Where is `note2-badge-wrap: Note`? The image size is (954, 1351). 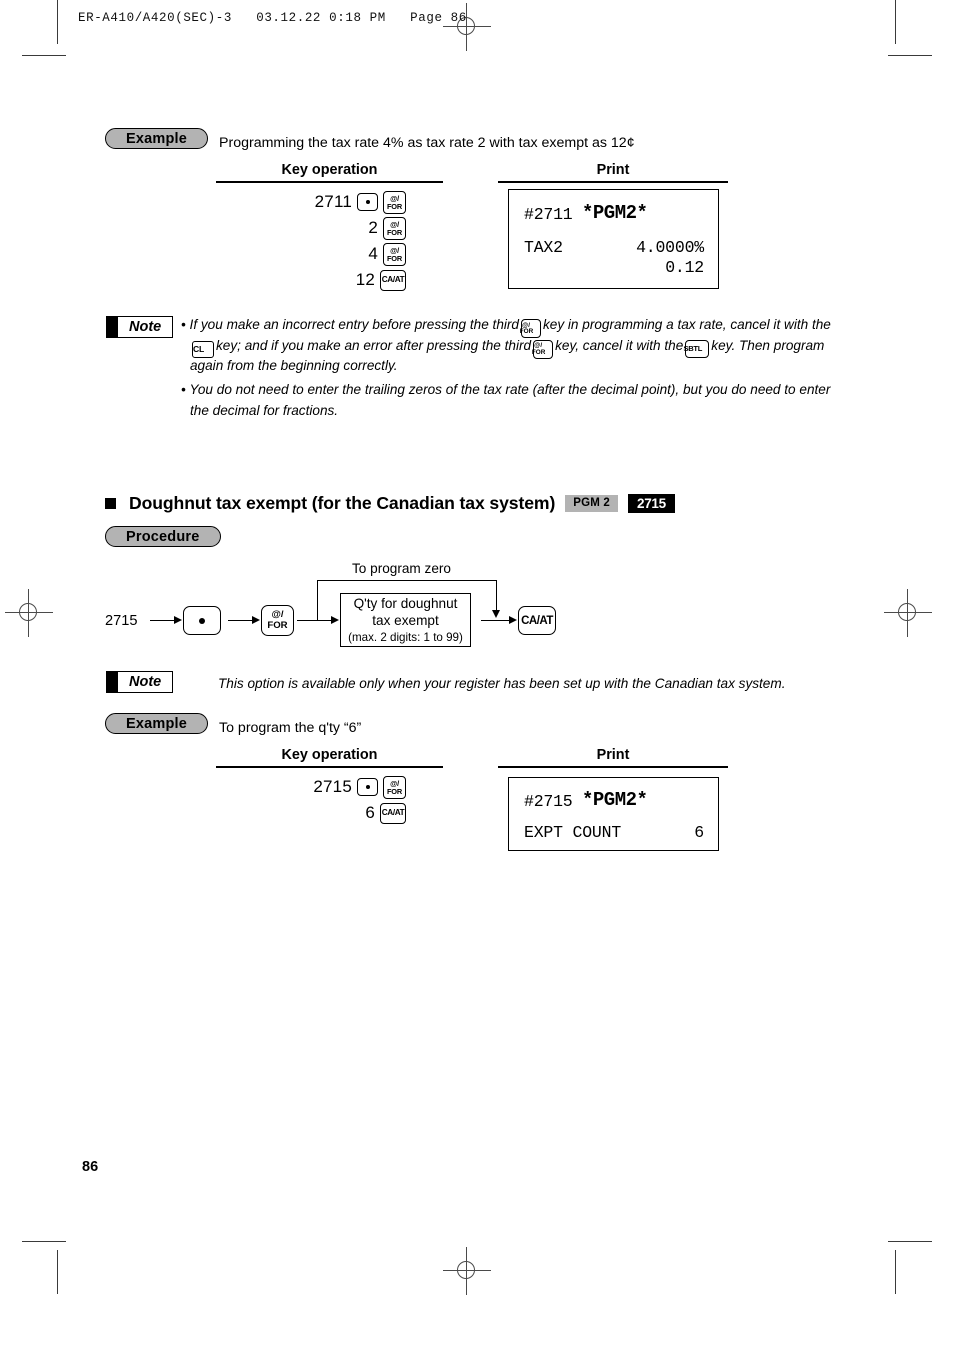 note2-badge-wrap: Note is located at coordinates (140, 684).